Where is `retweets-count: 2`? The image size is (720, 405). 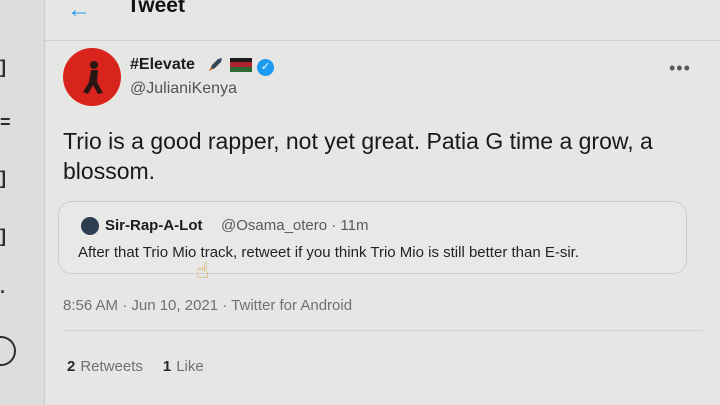
retweets-count: 2 is located at coordinates (71, 366).